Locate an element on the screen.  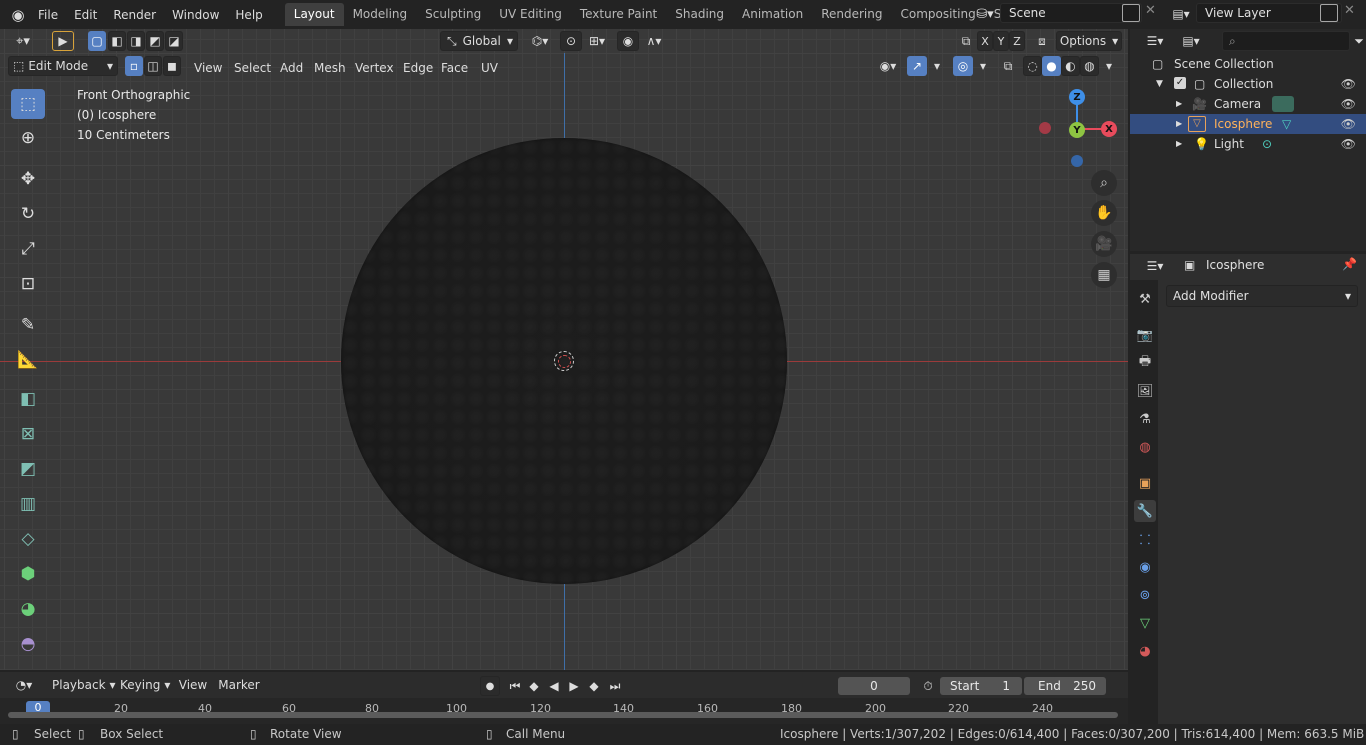
prev-keyframe-icon: ◆ is located at coordinates (534, 686).